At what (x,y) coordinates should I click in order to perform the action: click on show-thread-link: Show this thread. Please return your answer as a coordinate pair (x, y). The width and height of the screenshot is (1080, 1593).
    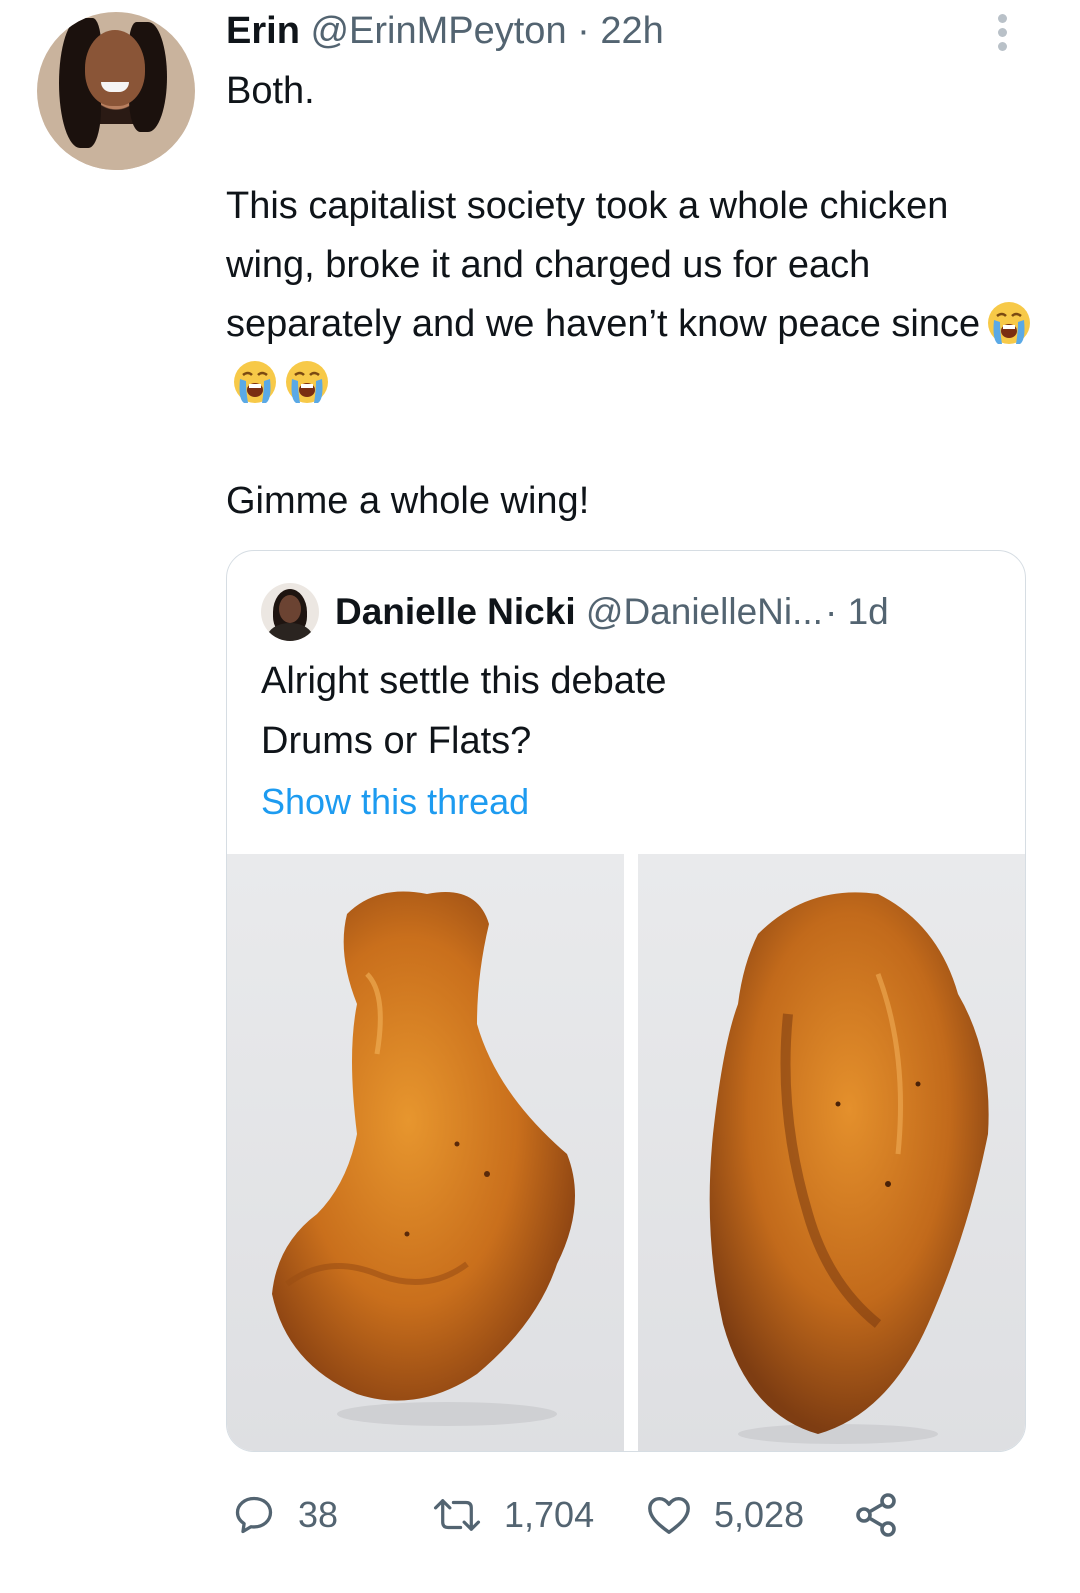
    Looking at the image, I should click on (395, 802).